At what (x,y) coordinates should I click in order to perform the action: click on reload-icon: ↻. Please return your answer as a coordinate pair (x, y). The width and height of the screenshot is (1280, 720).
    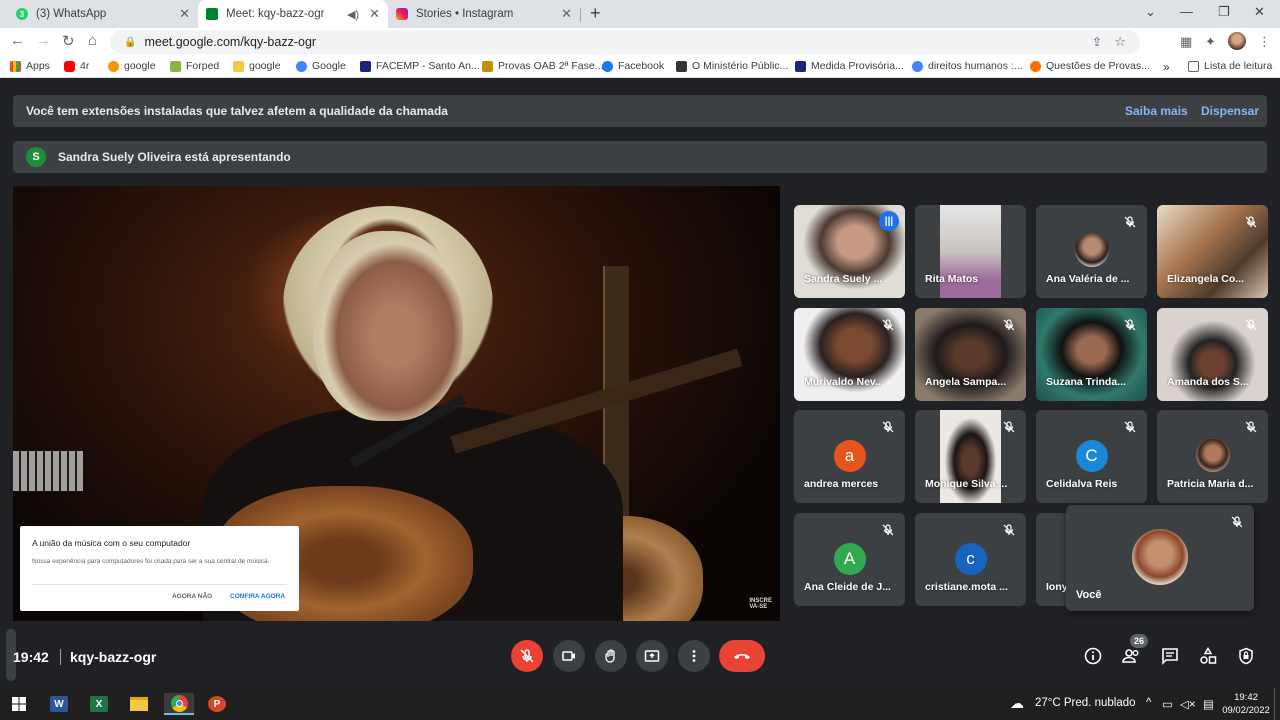
    Looking at the image, I should click on (68, 41).